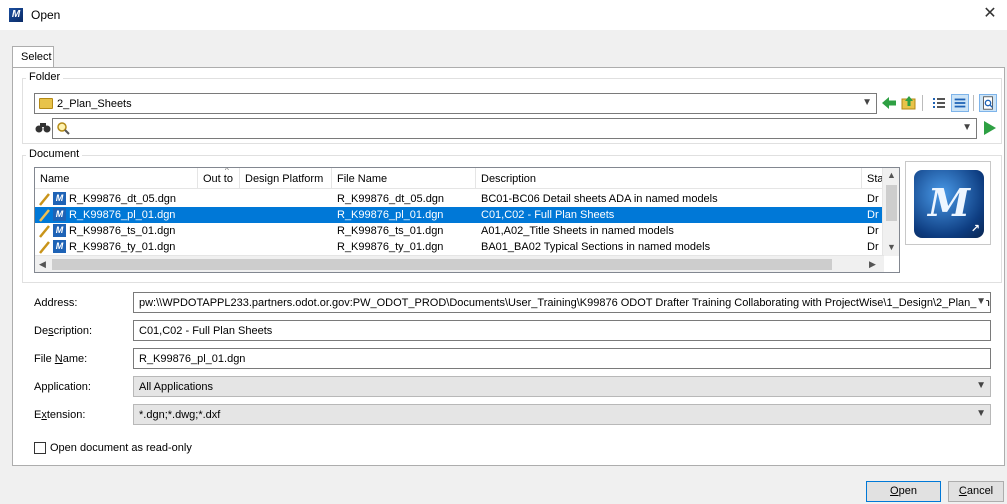 Image resolution: width=1007 pixels, height=504 pixels. Describe the element at coordinates (503, 15) in the screenshot. I see `title-bar: M Open ✕` at that location.